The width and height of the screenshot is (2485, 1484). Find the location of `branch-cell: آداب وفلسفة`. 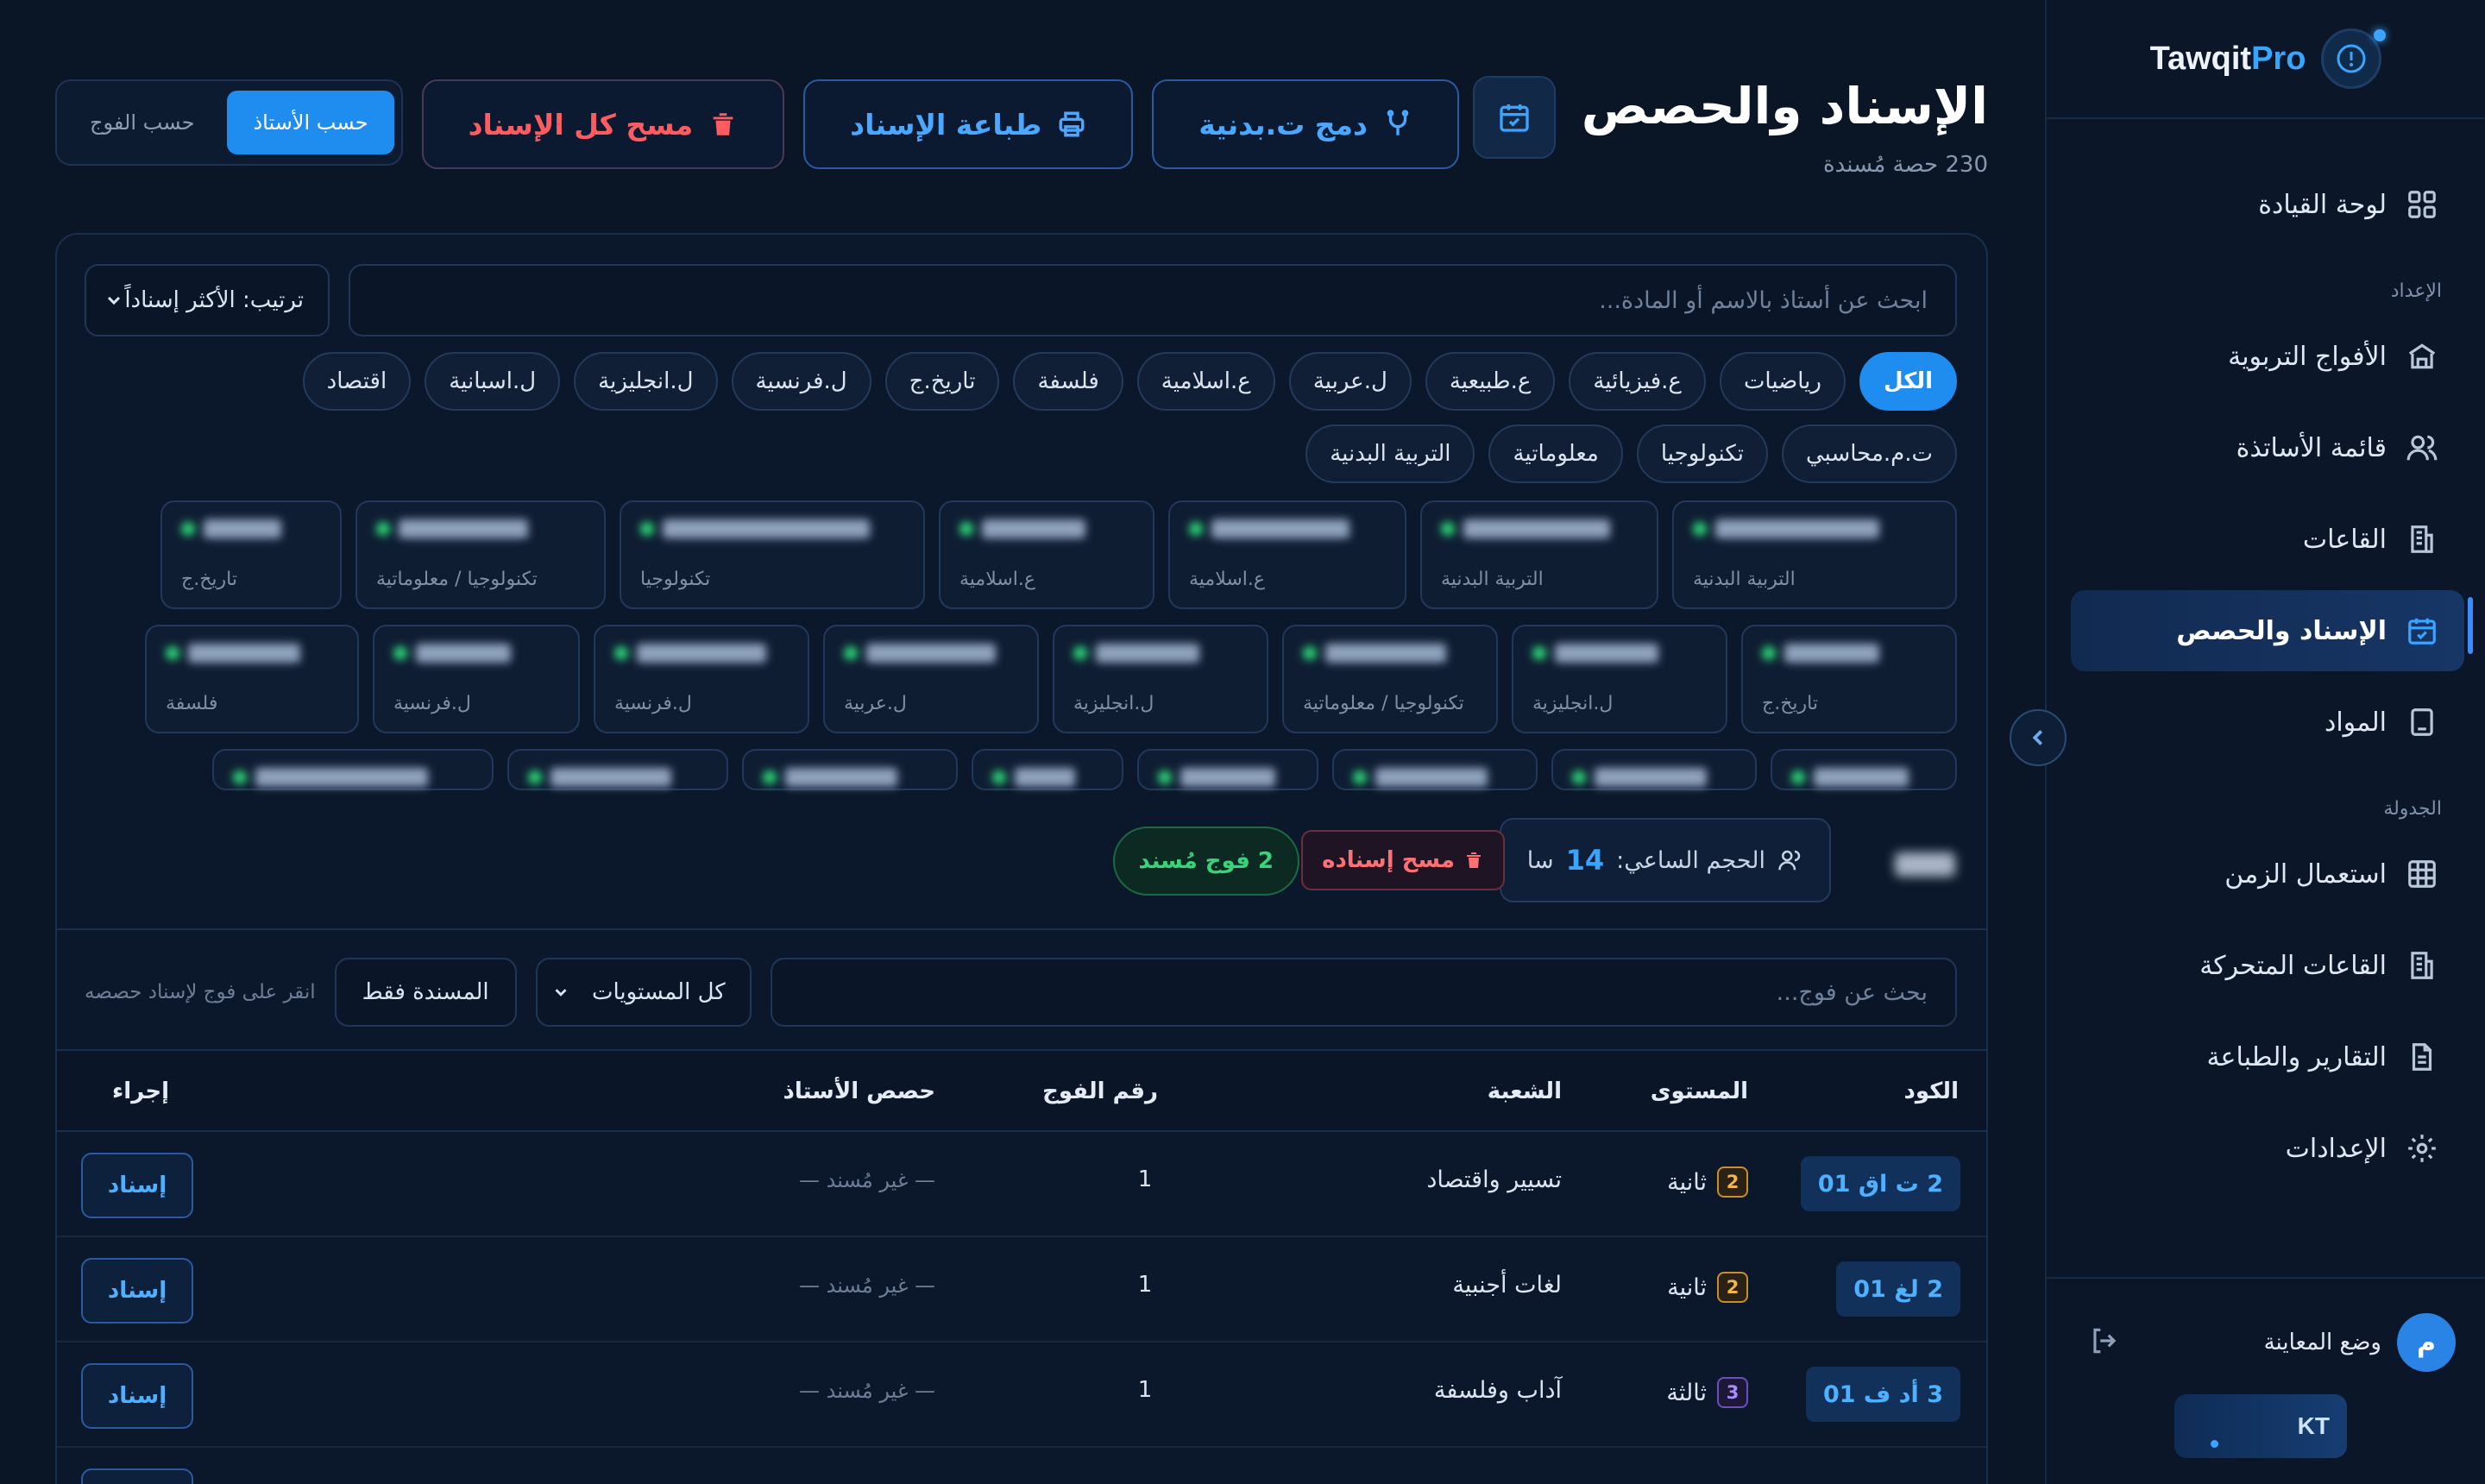

branch-cell: آداب وفلسفة is located at coordinates (1497, 1390).